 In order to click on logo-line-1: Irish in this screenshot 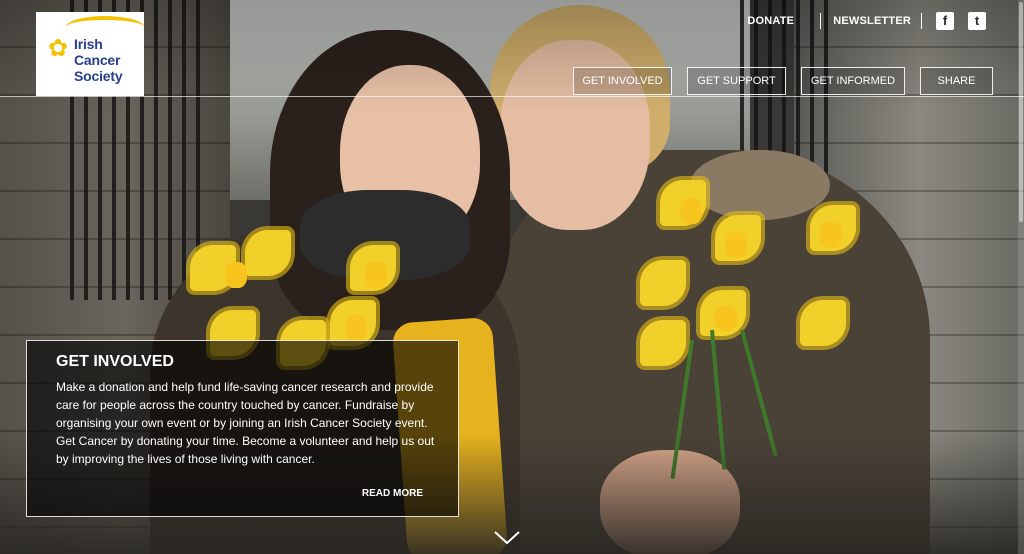, I will do `click(88, 44)`.